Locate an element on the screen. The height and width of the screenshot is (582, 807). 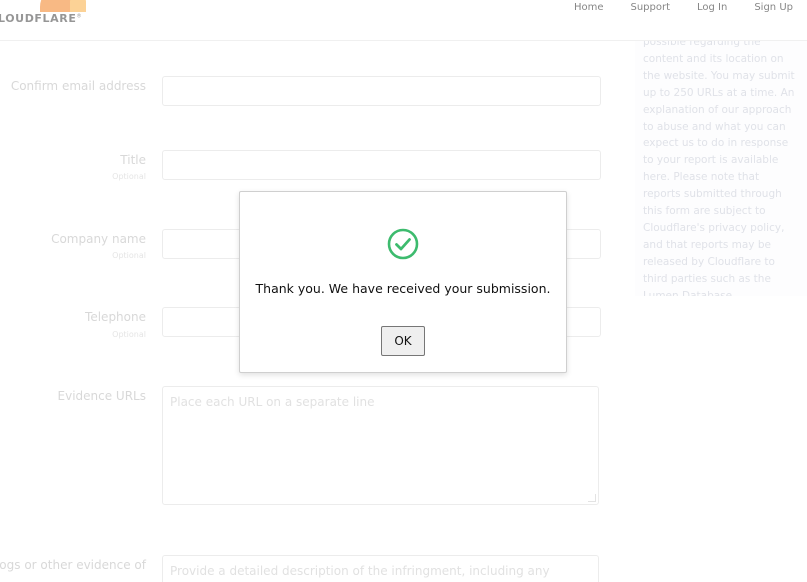
check-circle-icon is located at coordinates (403, 244).